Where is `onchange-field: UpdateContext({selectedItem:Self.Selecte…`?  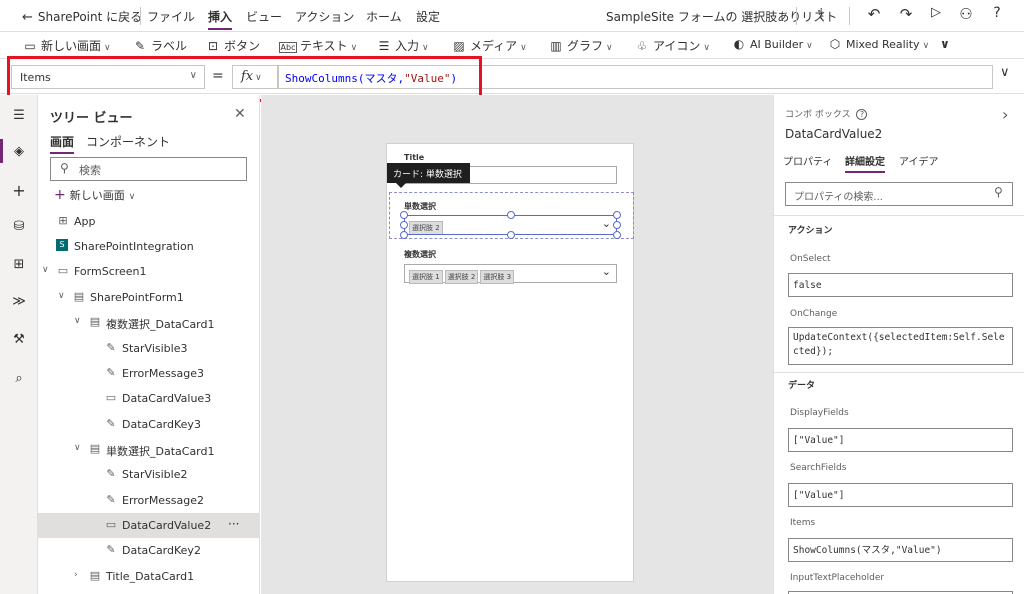 onchange-field: UpdateContext({selectedItem:Self.Selecte… is located at coordinates (900, 346).